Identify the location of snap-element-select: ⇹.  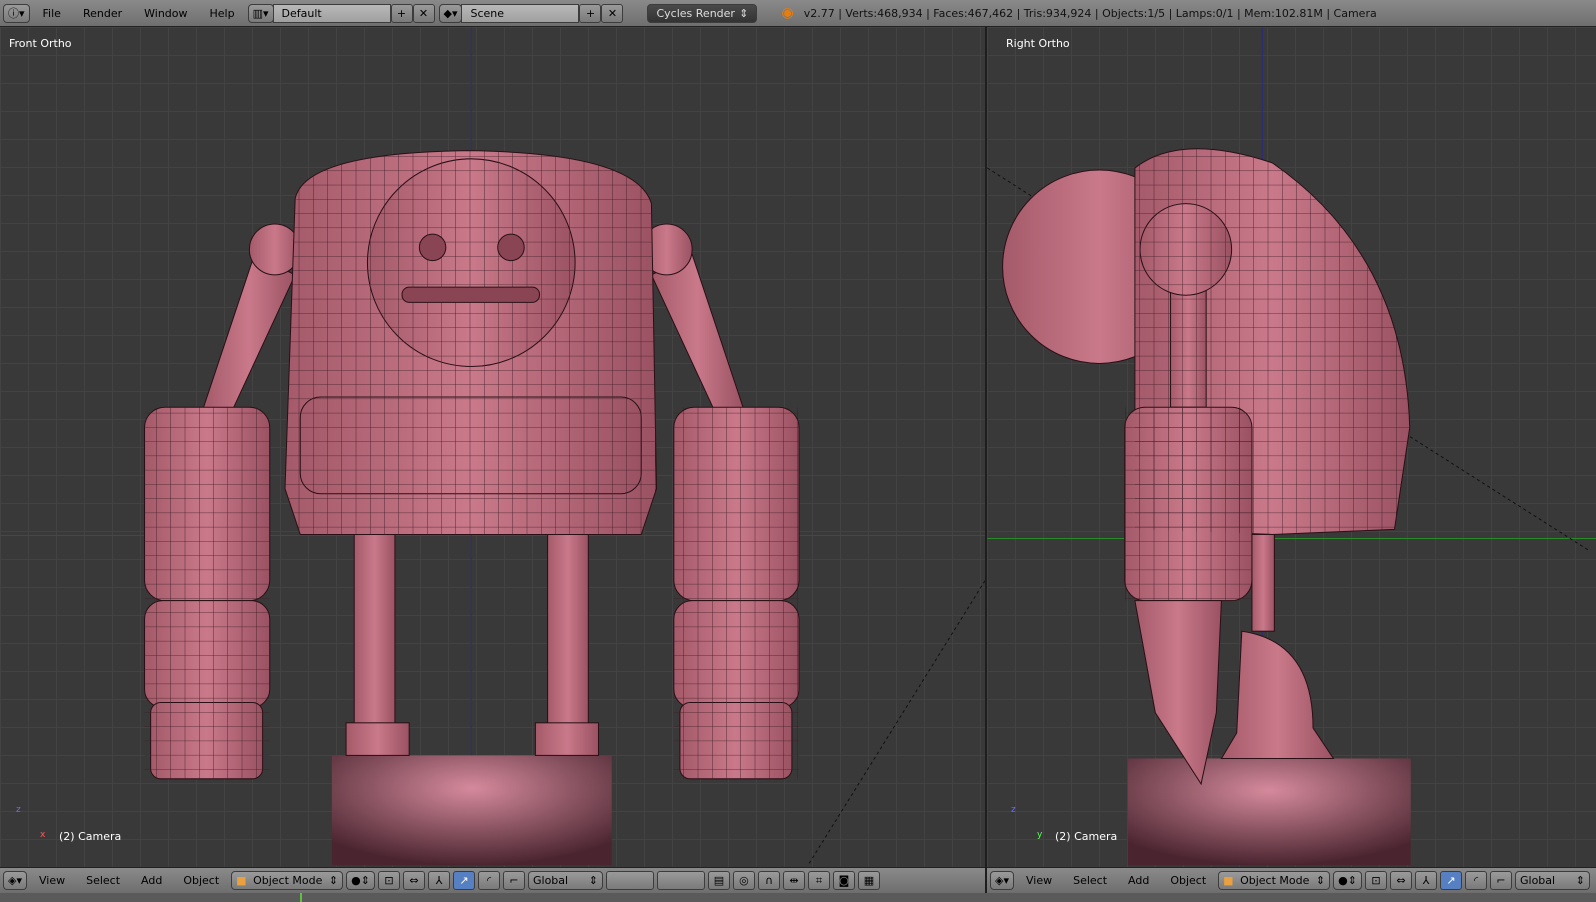
(793, 880).